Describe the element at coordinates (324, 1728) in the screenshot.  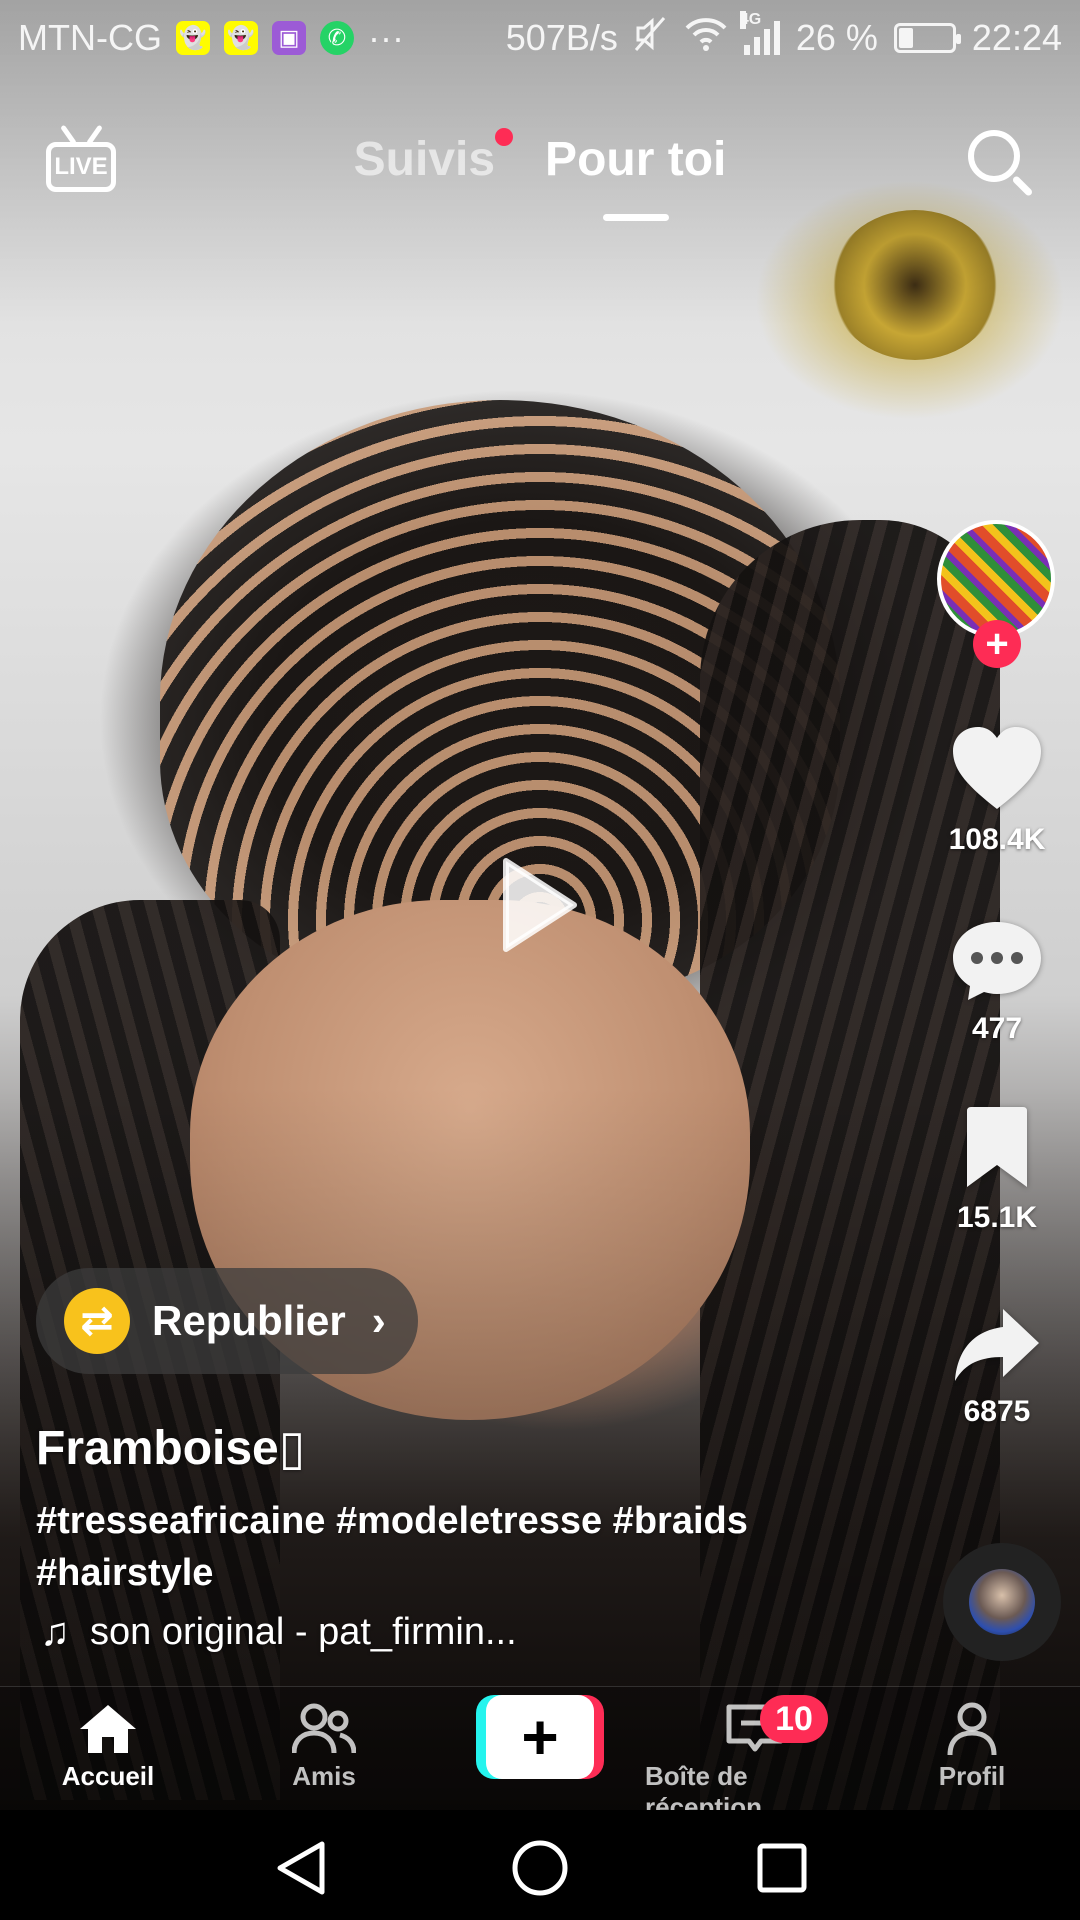
I see `friends-icon` at that location.